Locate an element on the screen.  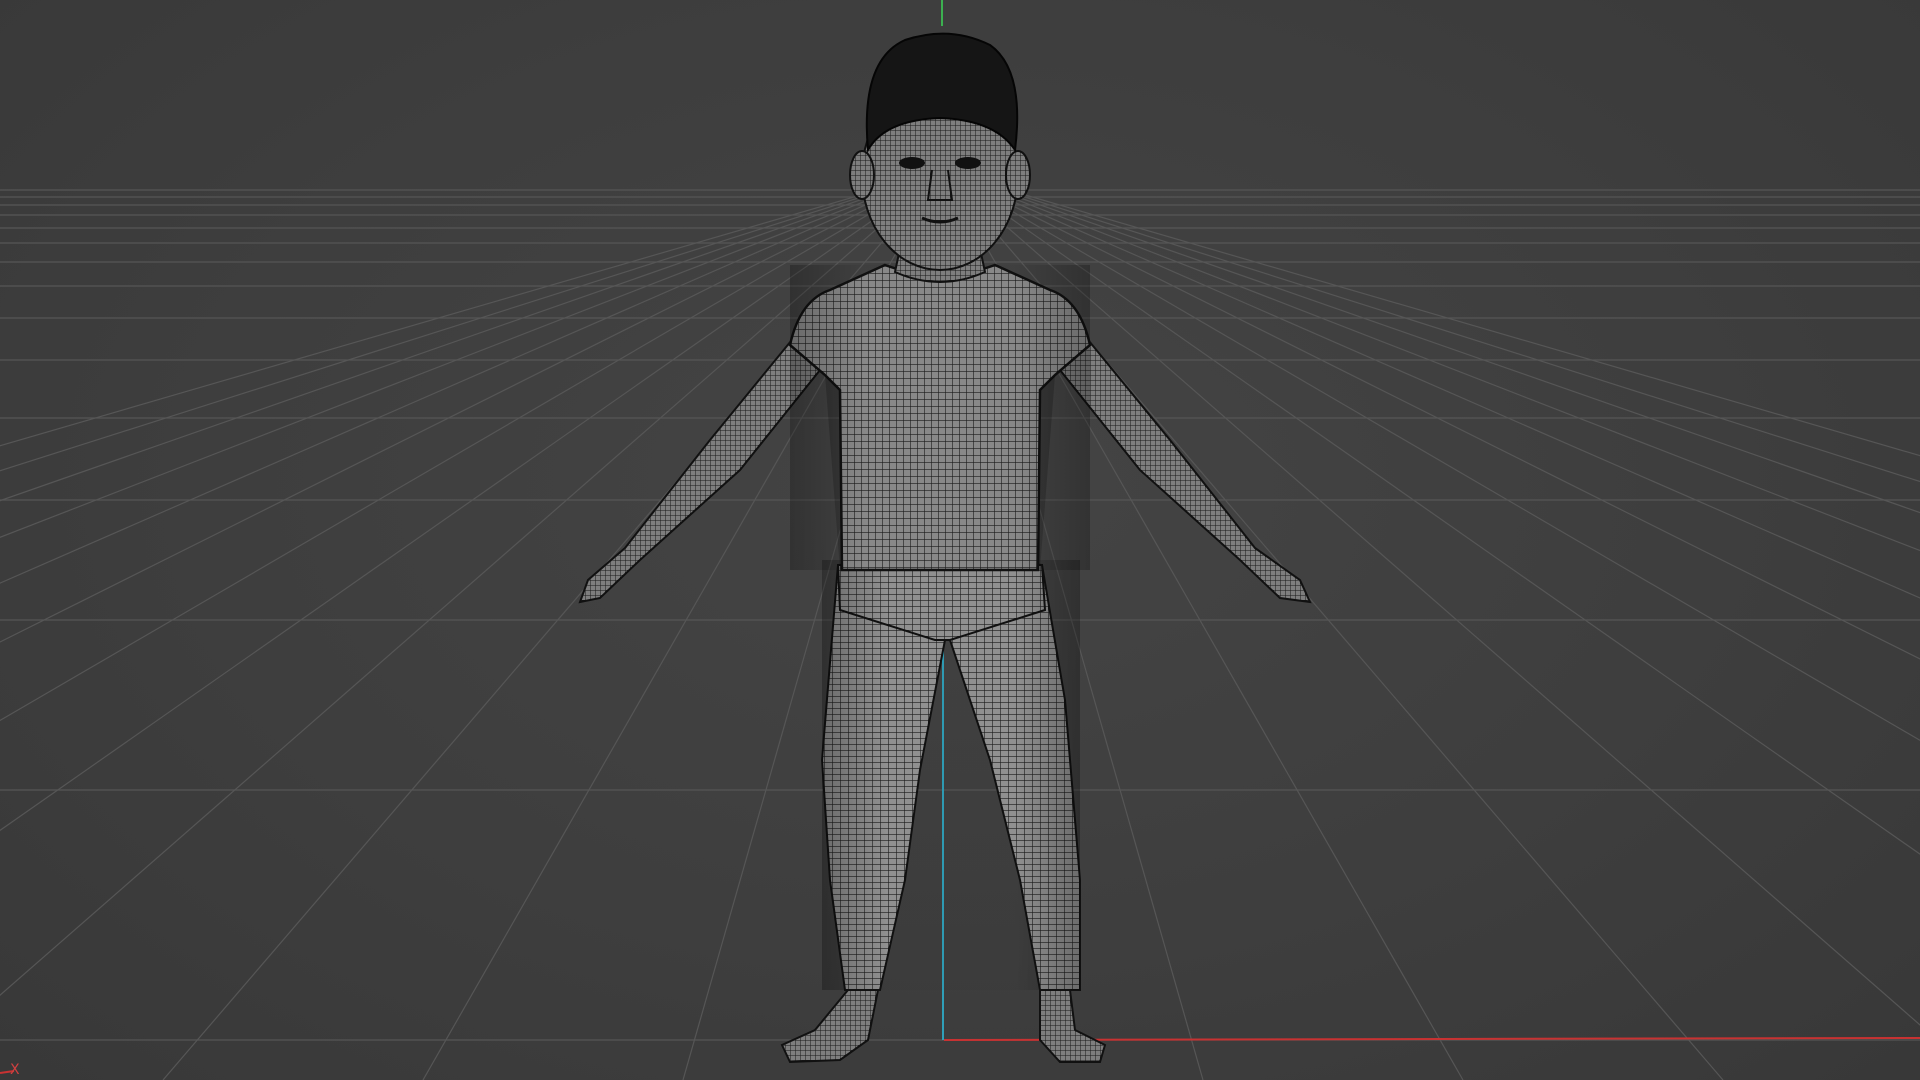
x-axis-label: X is located at coordinates (15, 1070).